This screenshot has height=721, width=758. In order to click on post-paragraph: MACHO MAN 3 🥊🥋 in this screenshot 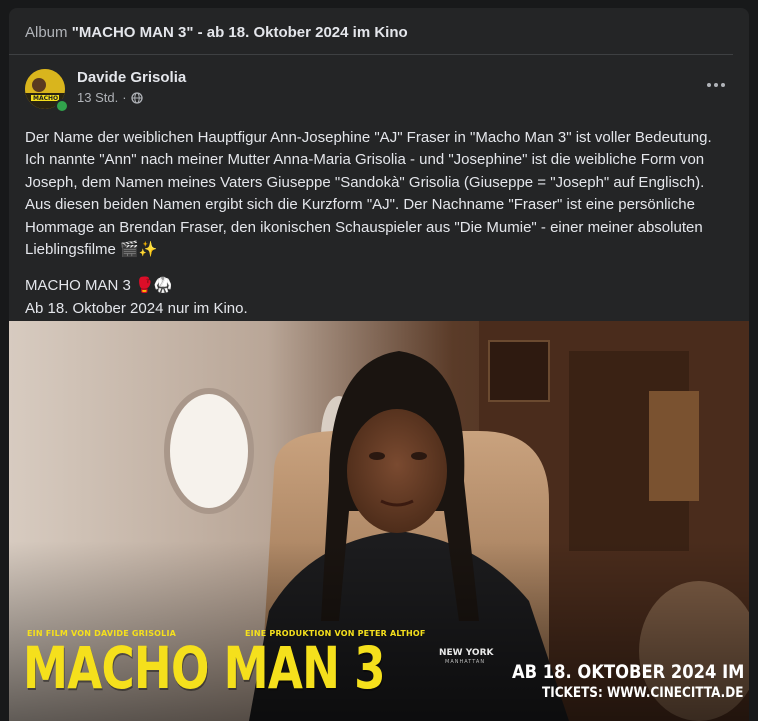, I will do `click(99, 286)`.